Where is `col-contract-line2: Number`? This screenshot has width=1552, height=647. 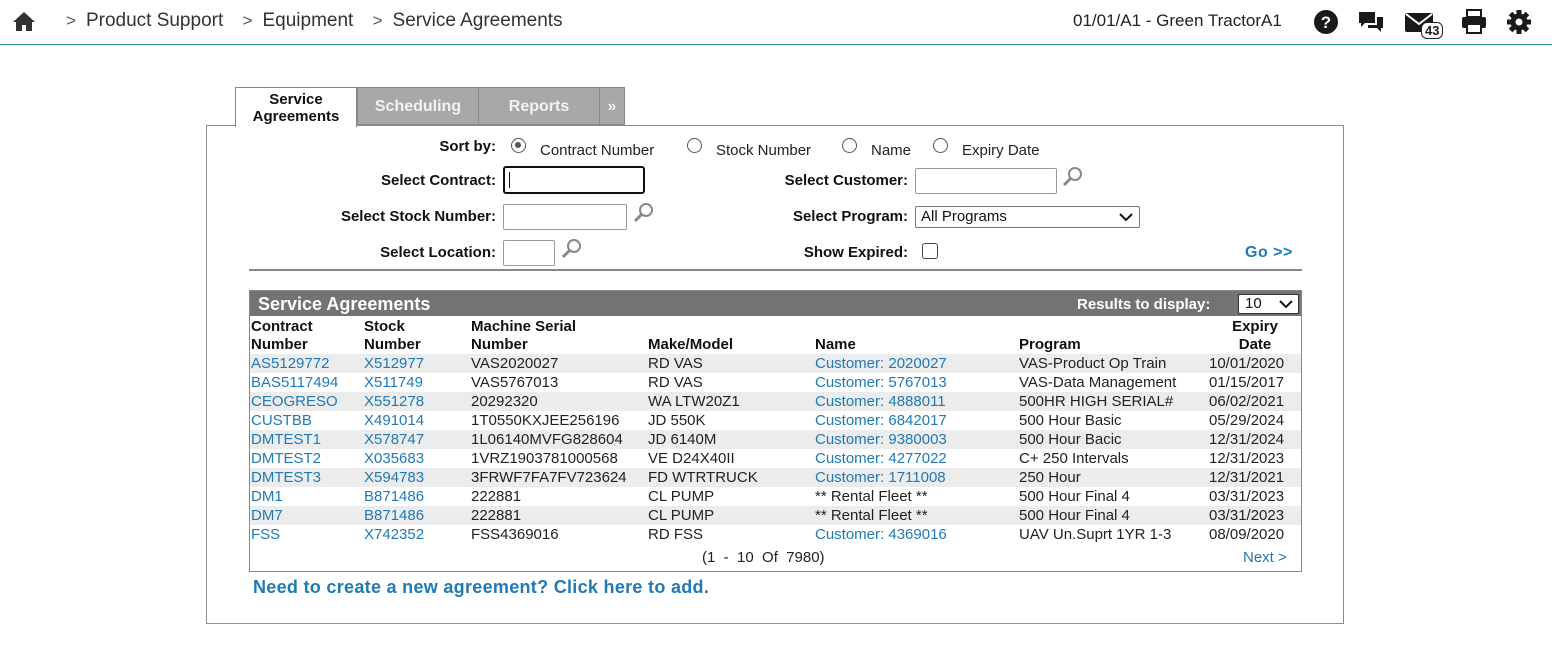
col-contract-line2: Number is located at coordinates (279, 344).